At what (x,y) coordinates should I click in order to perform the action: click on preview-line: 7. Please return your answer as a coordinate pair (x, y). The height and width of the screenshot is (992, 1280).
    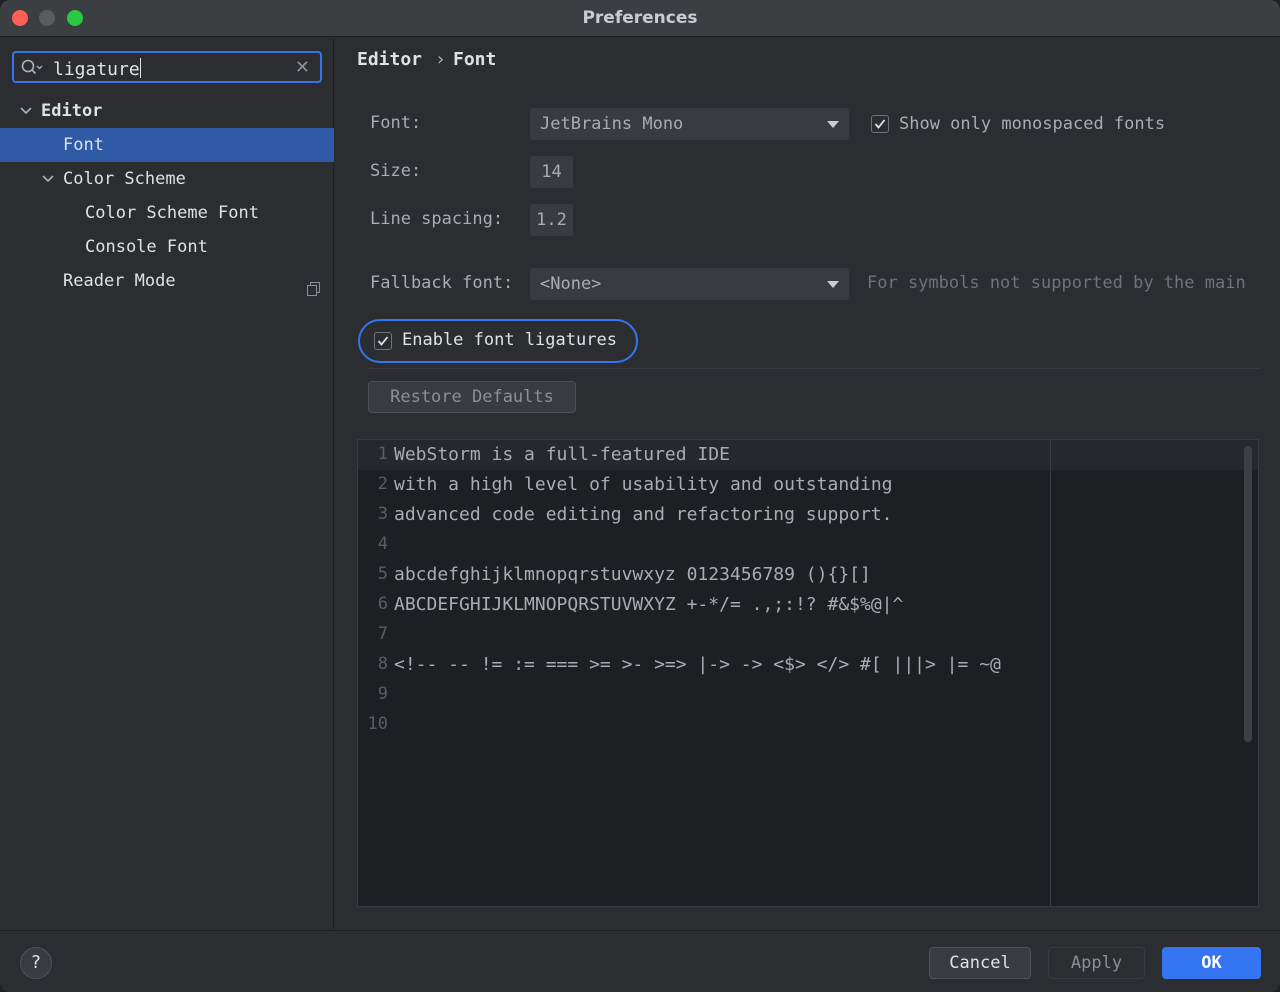
    Looking at the image, I should click on (704, 635).